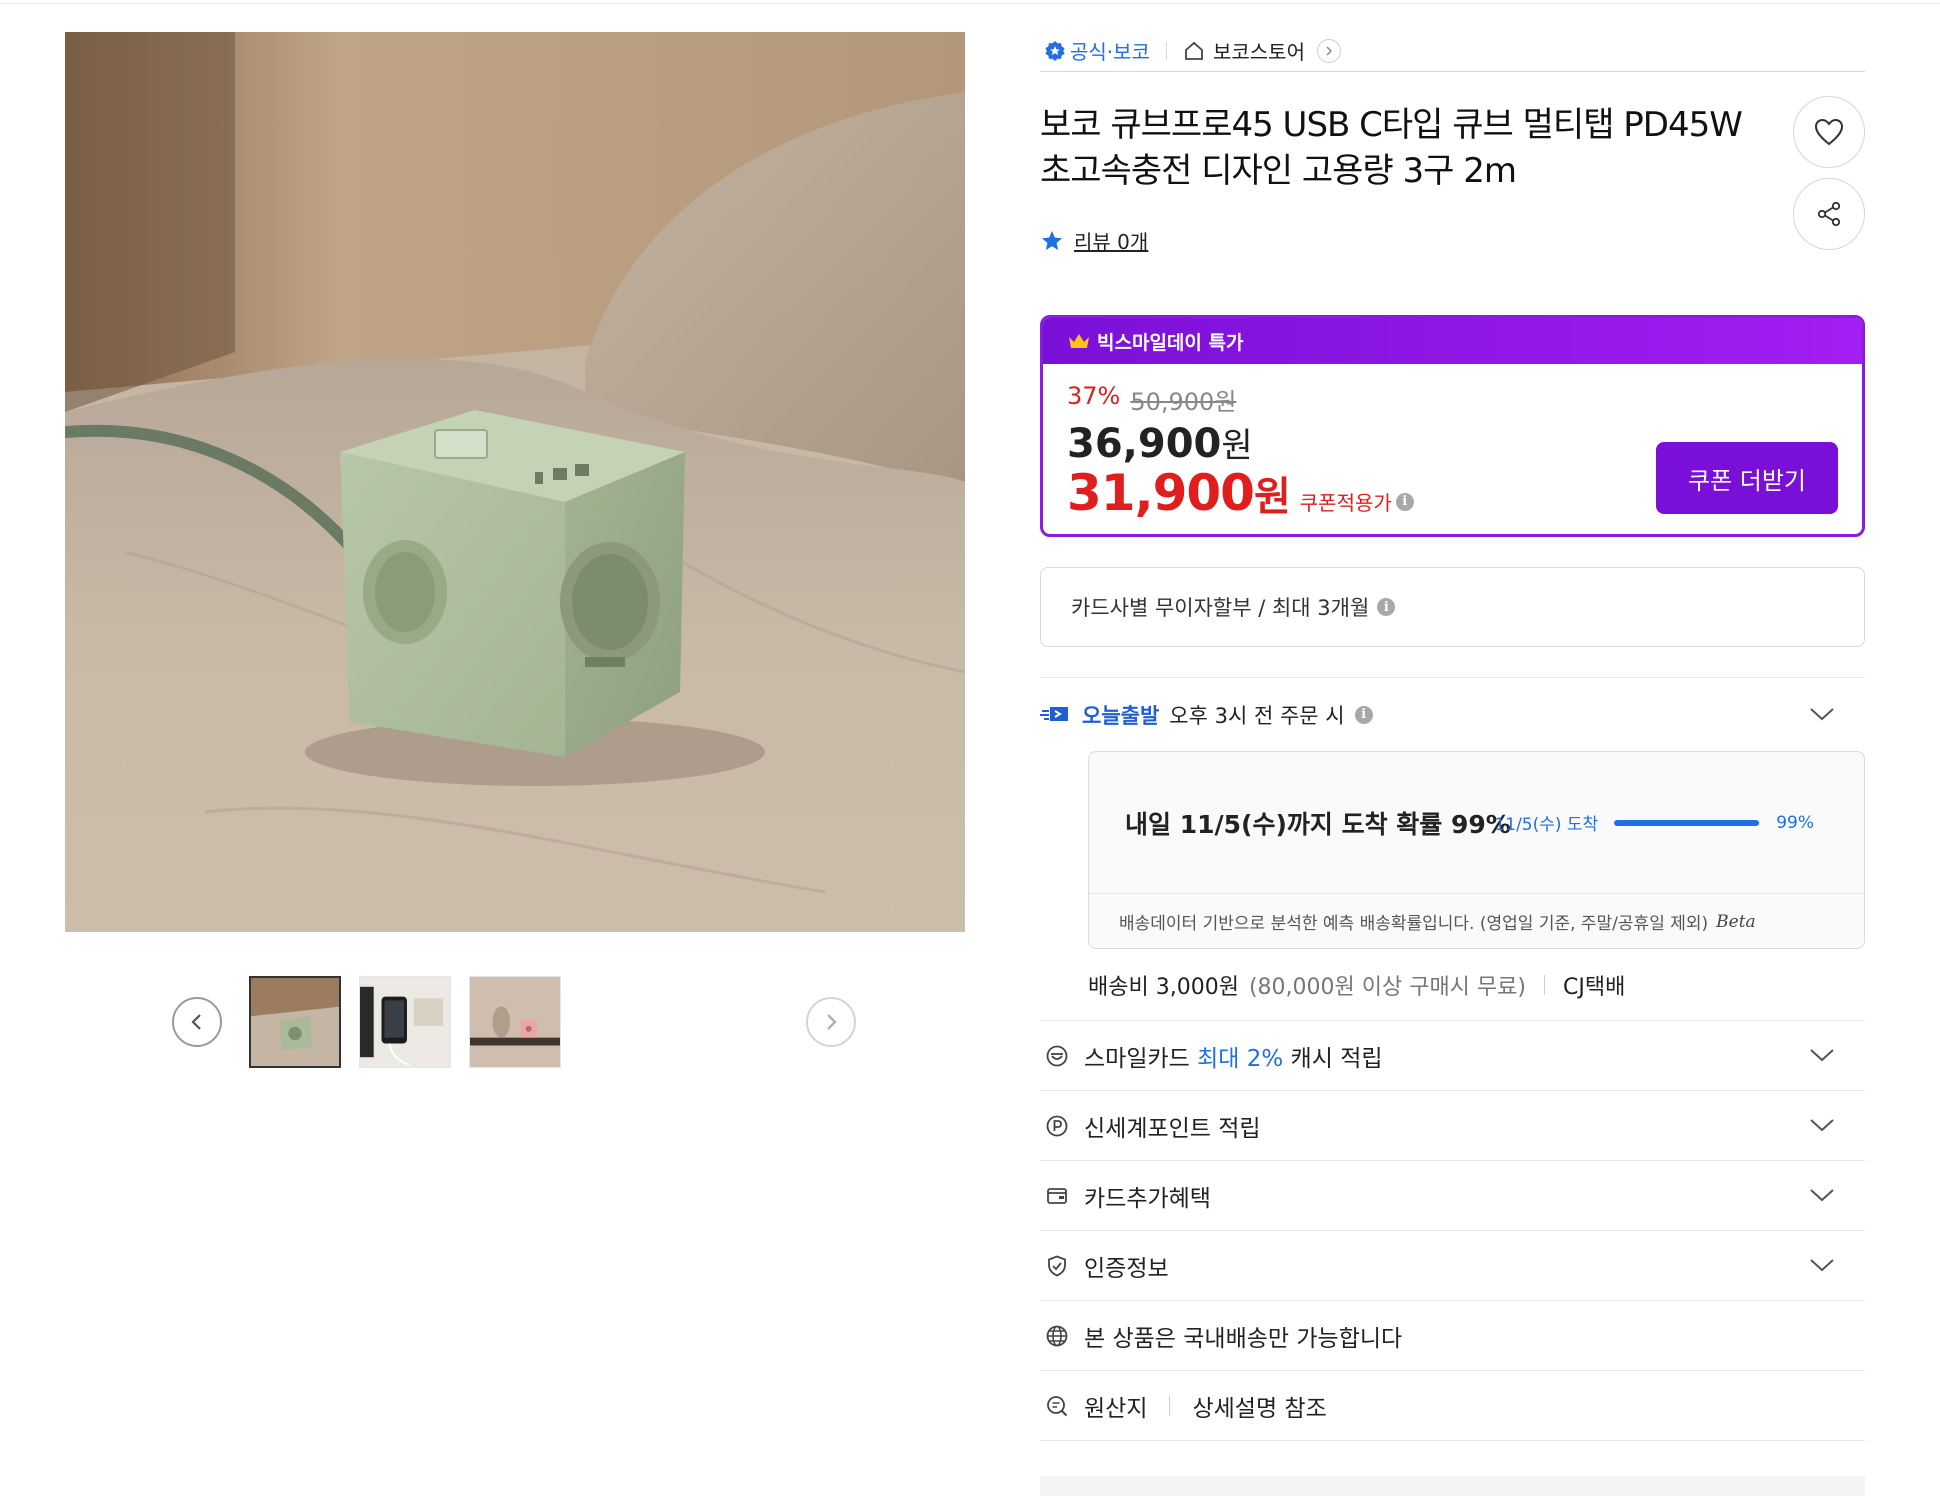  Describe the element at coordinates (1736, 921) in the screenshot. I see `beta-label: Beta` at that location.